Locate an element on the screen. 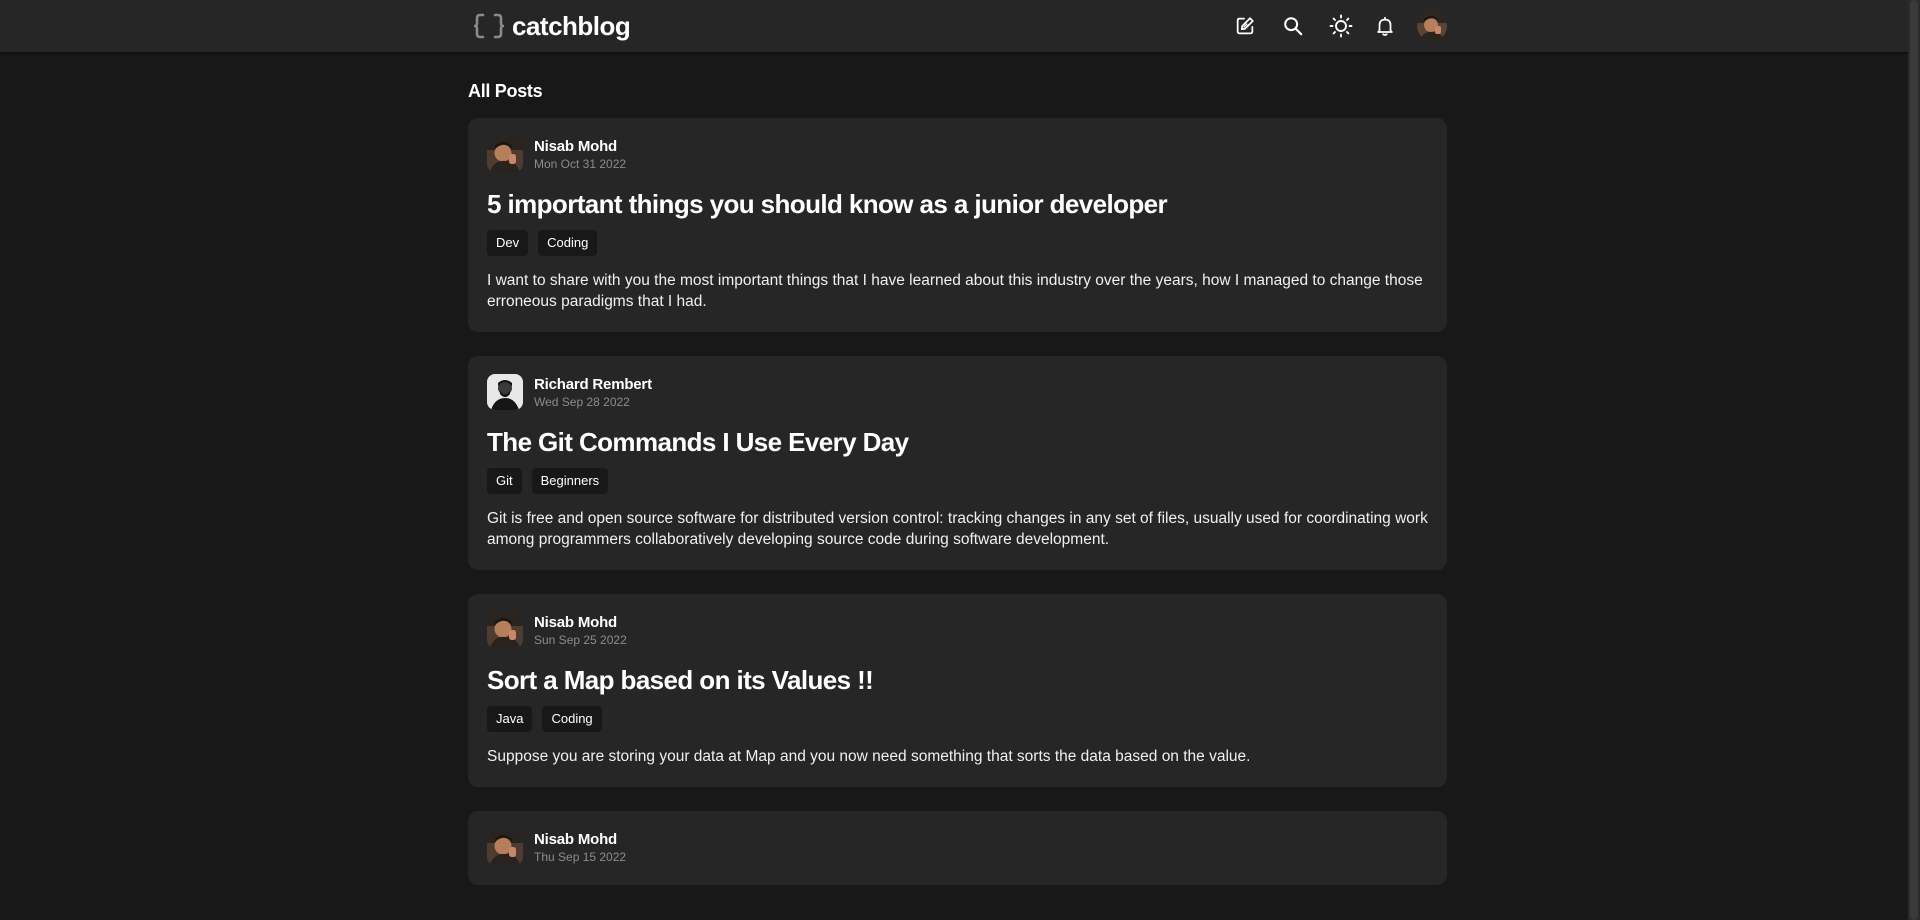  sun-icon is located at coordinates (1341, 26).